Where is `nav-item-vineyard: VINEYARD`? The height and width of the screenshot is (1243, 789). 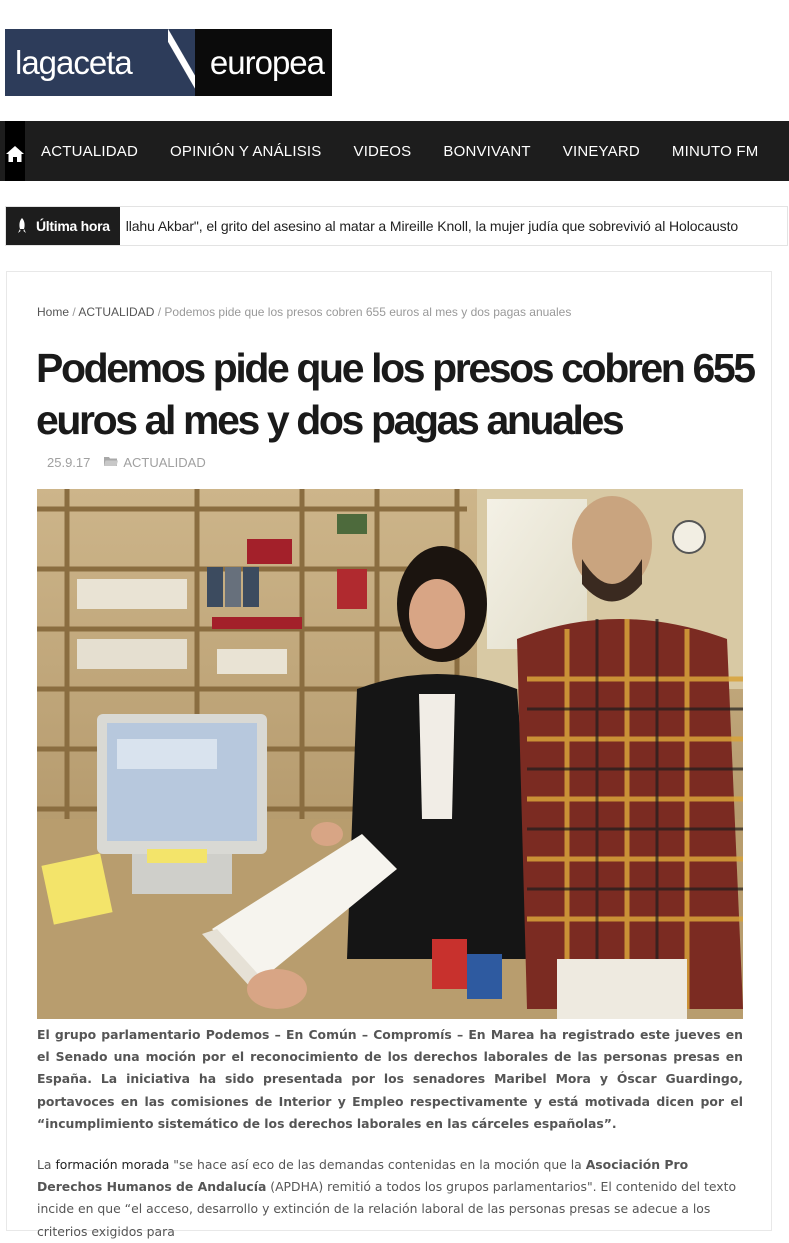
nav-item-vineyard: VINEYARD is located at coordinates (601, 151).